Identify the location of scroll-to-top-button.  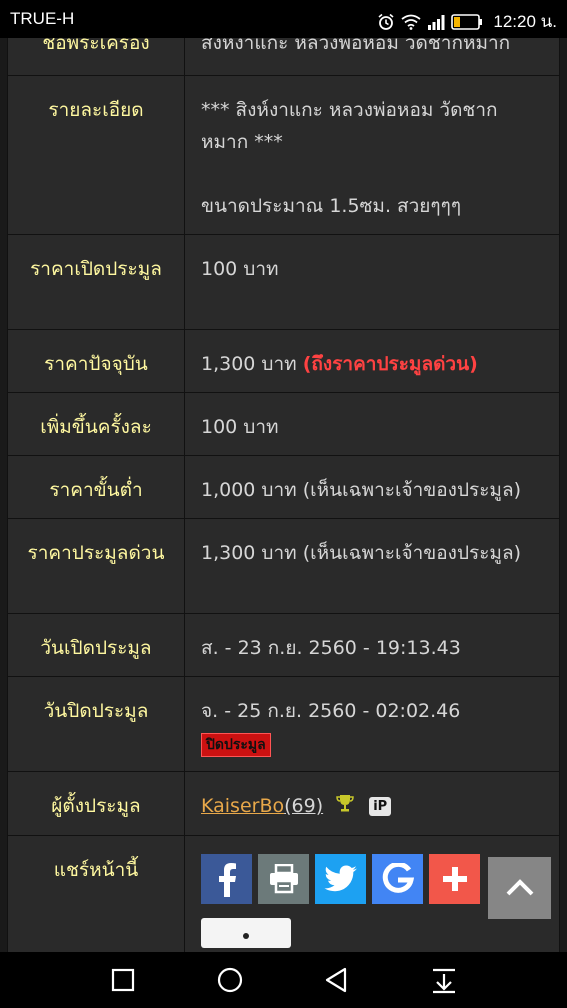
(519, 888).